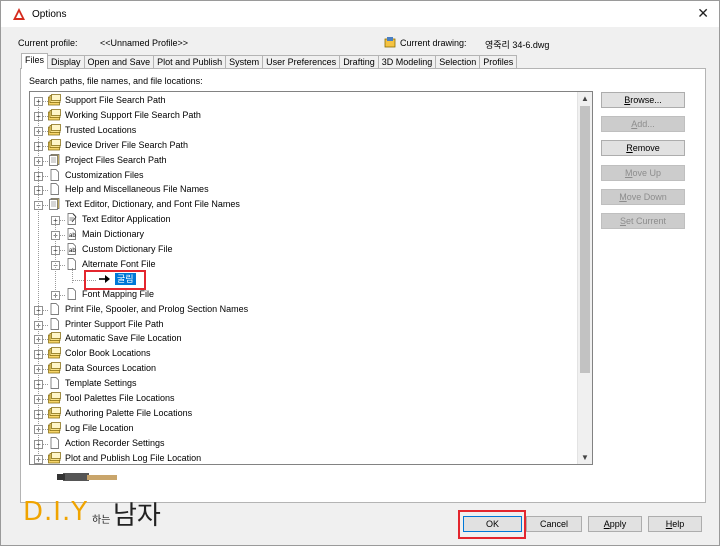 Image resolution: width=720 pixels, height=546 pixels. Describe the element at coordinates (302, 457) in the screenshot. I see `tree-row: + Plot and Publish Log File Location` at that location.